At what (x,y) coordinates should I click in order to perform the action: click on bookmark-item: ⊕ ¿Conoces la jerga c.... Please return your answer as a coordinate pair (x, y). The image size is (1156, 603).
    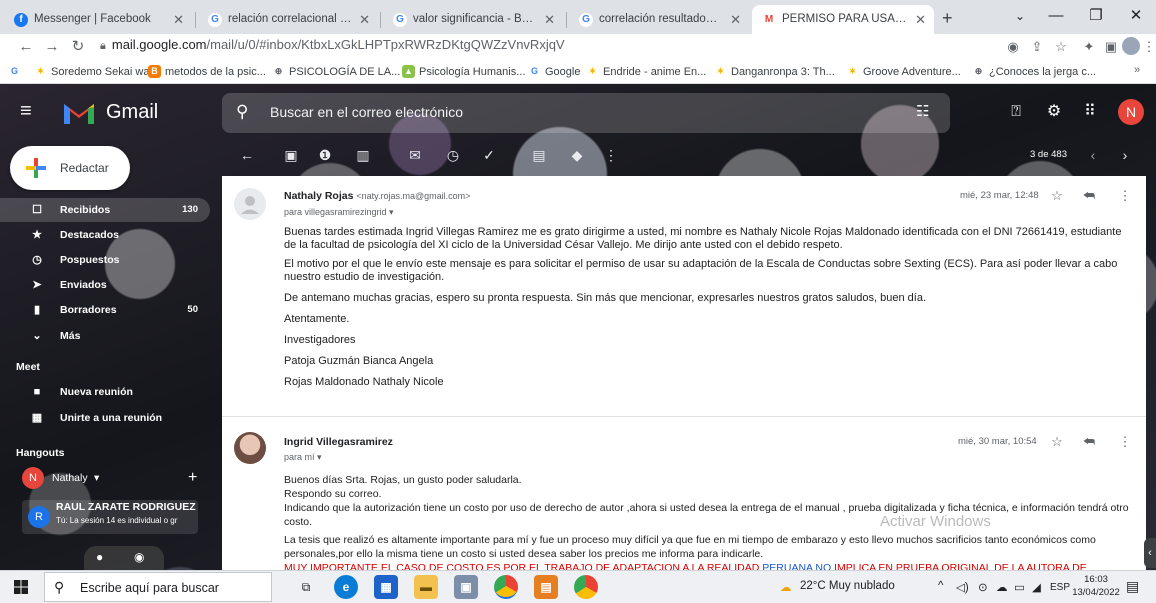
    Looking at the image, I should click on (1034, 72).